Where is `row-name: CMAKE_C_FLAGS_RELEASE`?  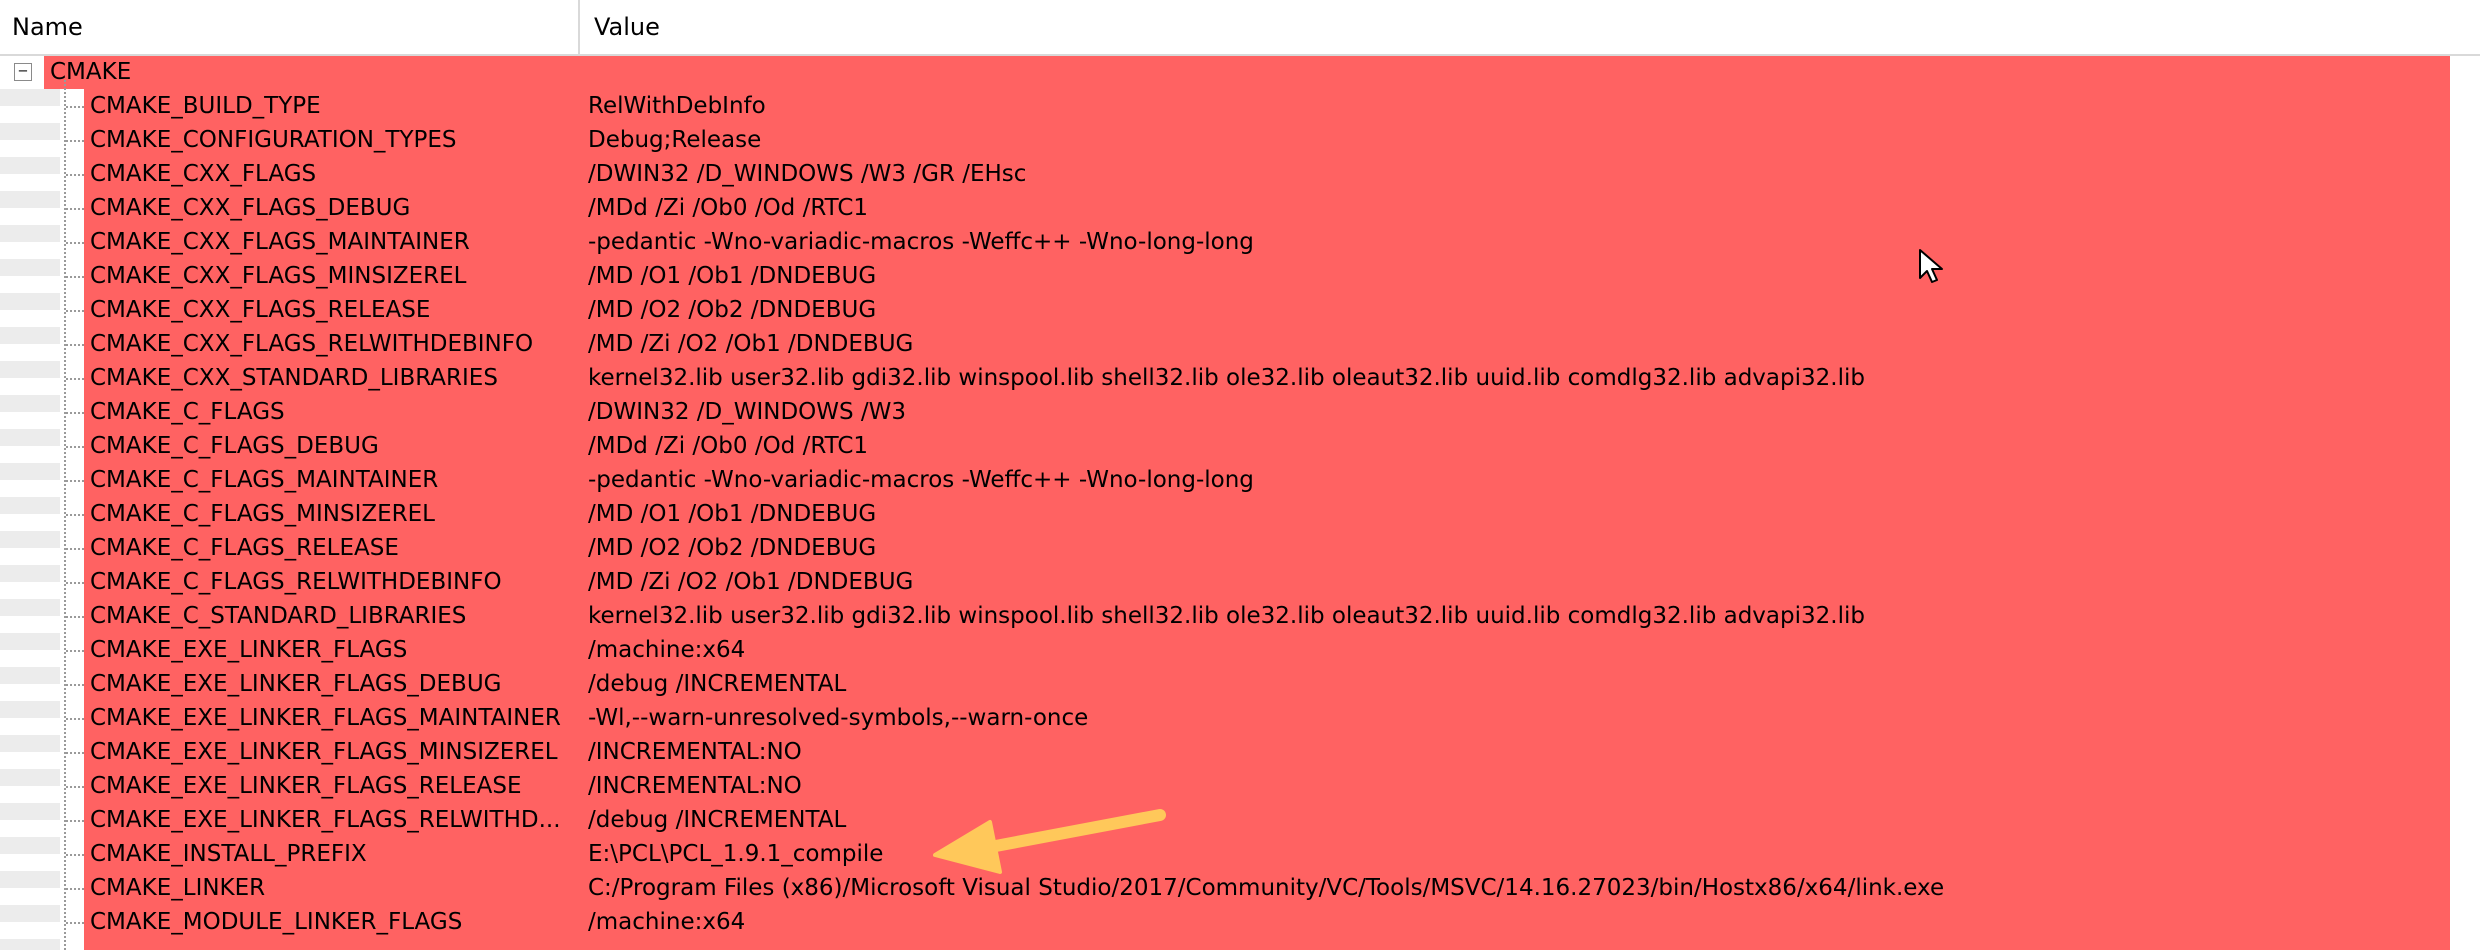
row-name: CMAKE_C_FLAGS_RELEASE is located at coordinates (244, 548).